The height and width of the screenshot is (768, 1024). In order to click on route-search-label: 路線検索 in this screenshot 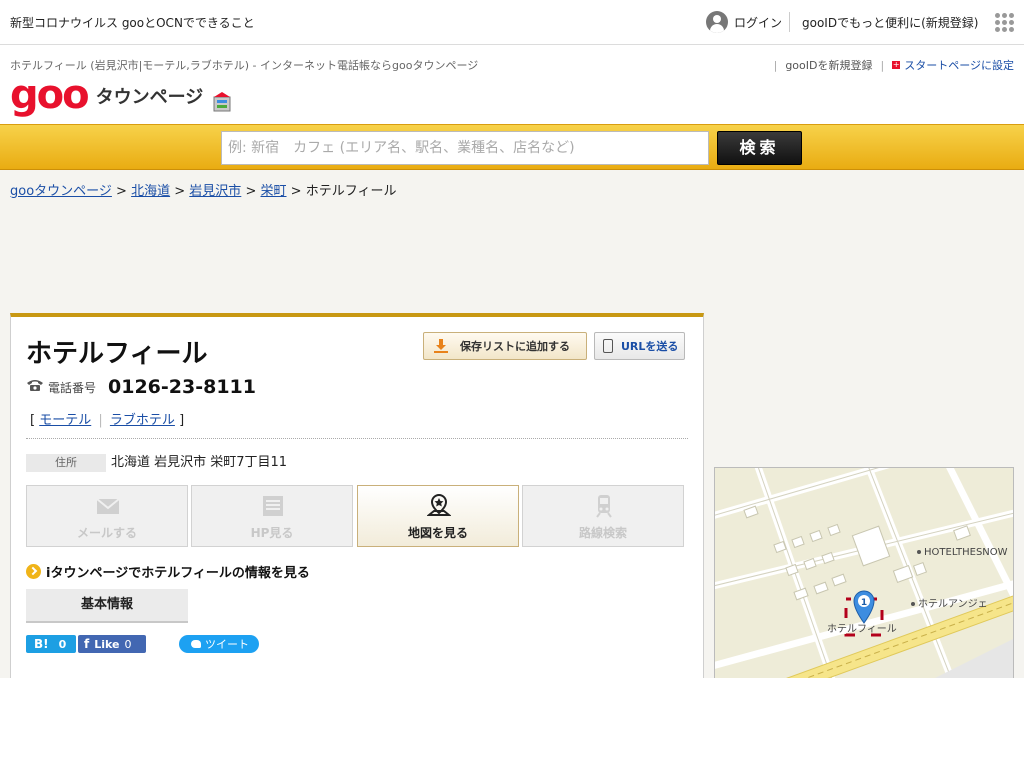, I will do `click(602, 533)`.